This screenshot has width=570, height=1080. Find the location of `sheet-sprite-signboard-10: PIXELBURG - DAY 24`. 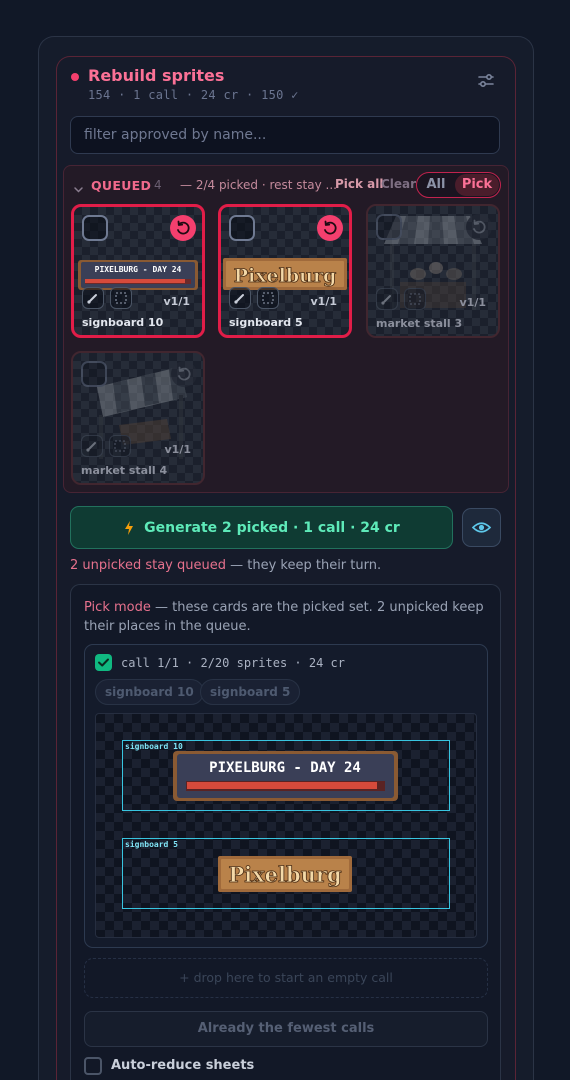

sheet-sprite-signboard-10: PIXELBURG - DAY 24 is located at coordinates (285, 776).